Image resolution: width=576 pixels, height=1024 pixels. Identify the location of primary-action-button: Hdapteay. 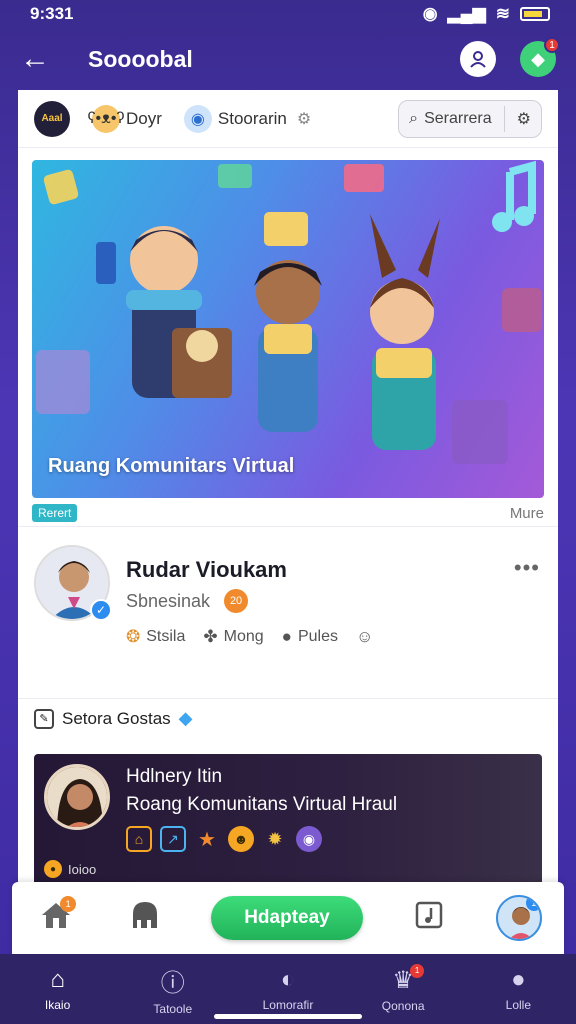
(286, 918).